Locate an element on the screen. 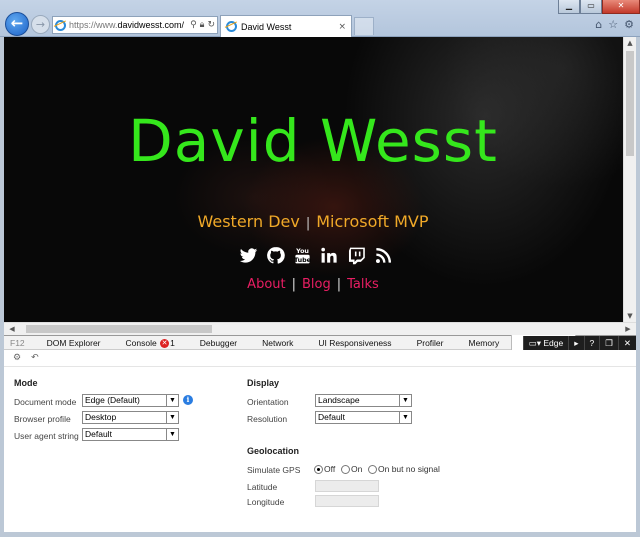 This screenshot has height=537, width=640. gps-nosignal-label: On but no signal is located at coordinates (409, 469).